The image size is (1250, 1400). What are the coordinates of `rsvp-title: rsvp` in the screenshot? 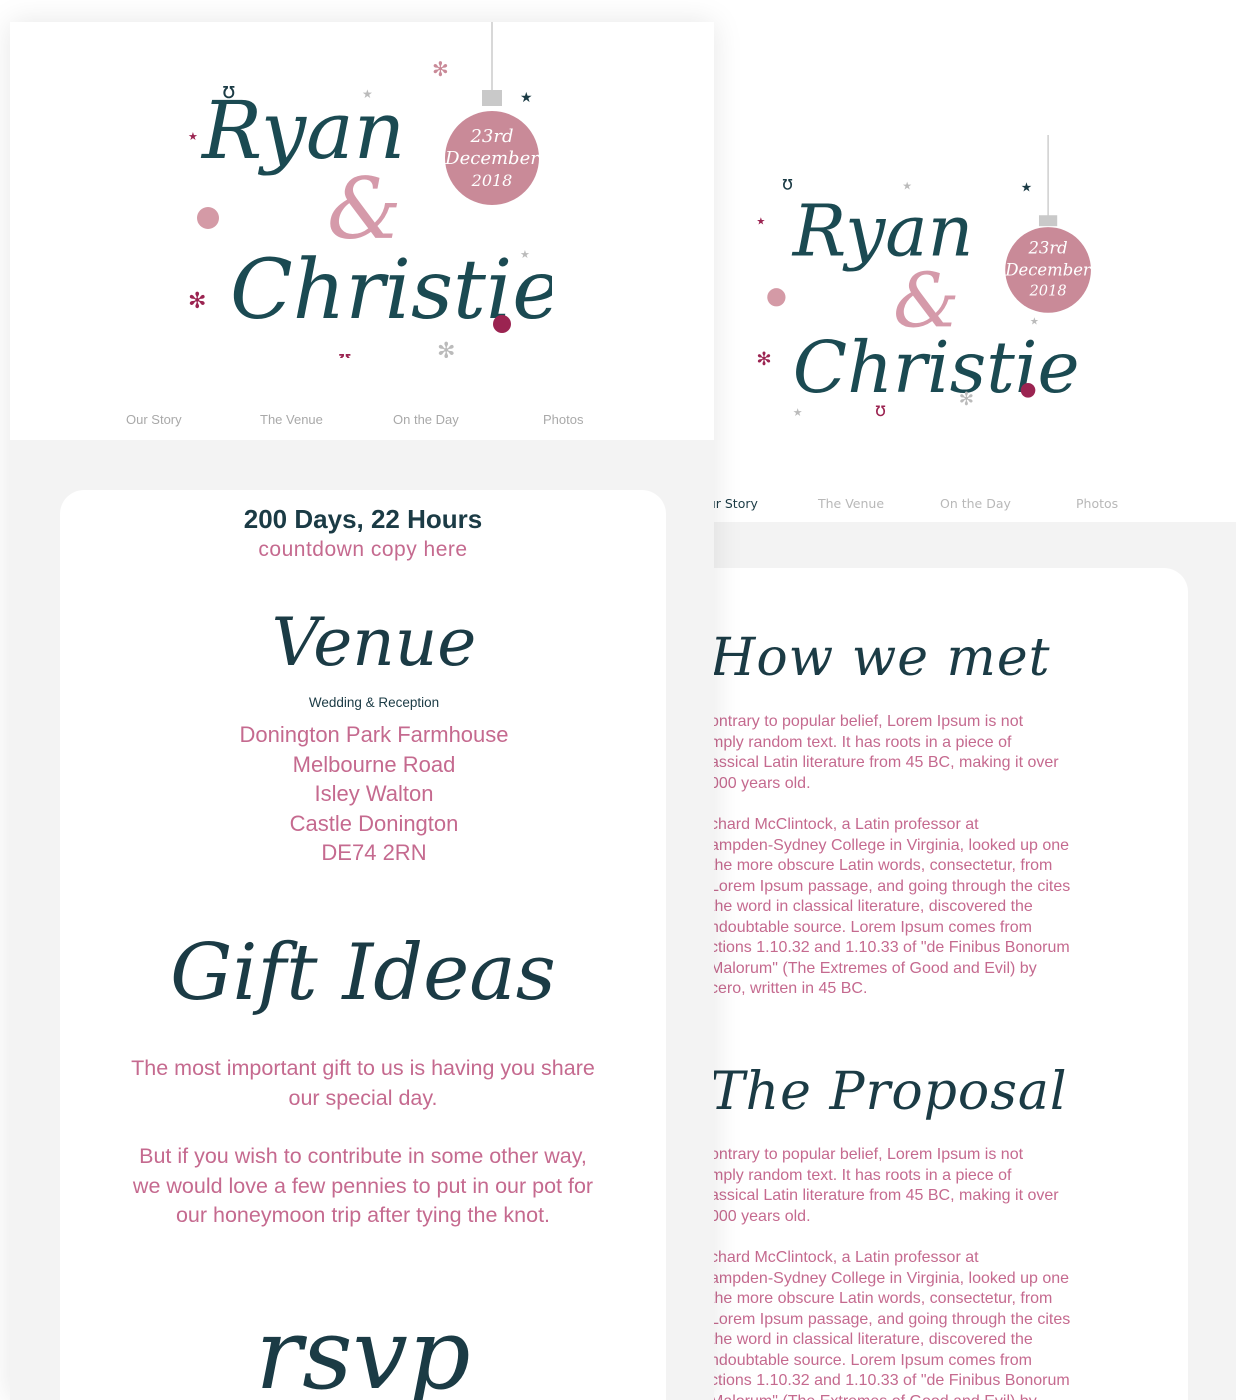 It's located at (363, 1349).